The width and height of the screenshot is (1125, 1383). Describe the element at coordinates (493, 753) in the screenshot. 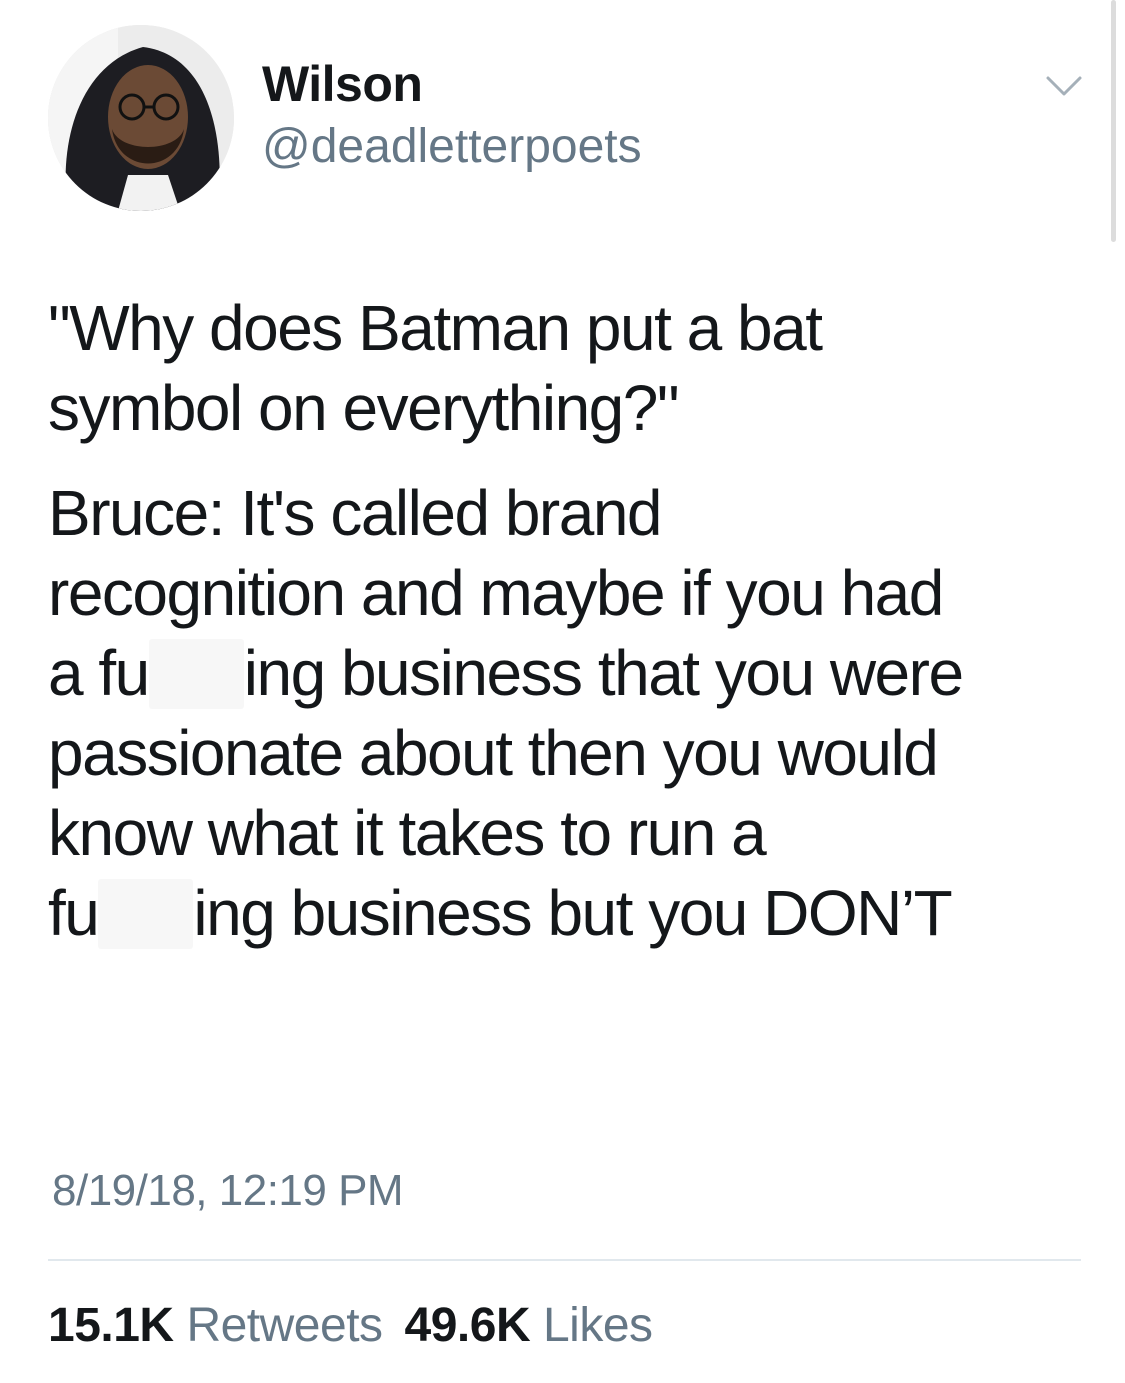

I see `tweet-line: passionate about then you would` at that location.